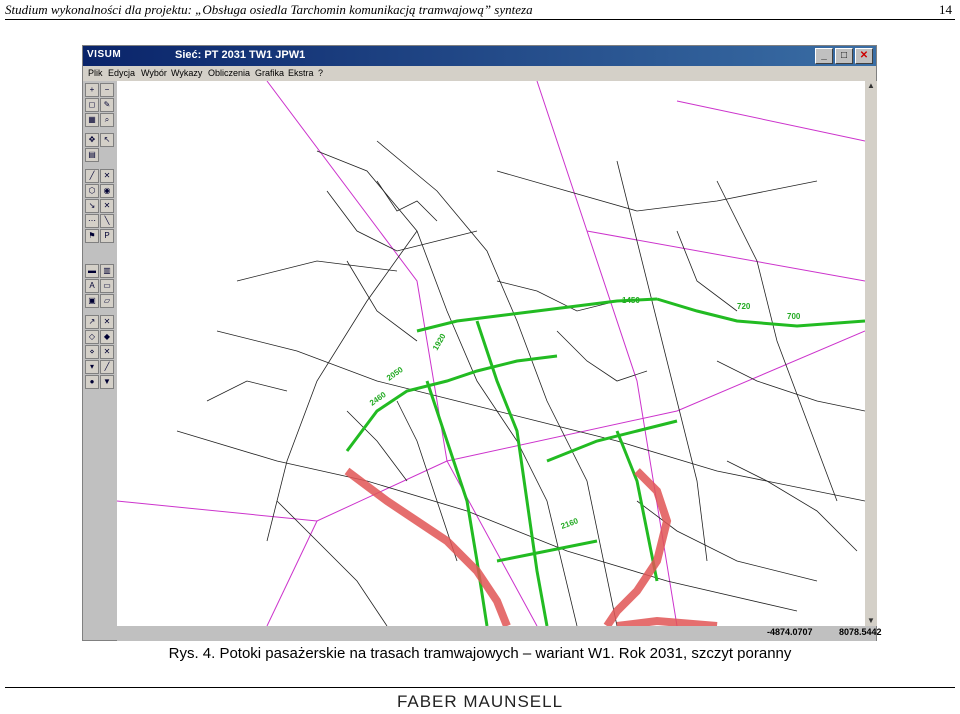 The image size is (960, 714). What do you see at coordinates (154, 73) in the screenshot?
I see `menu-wybor: Wybór` at bounding box center [154, 73].